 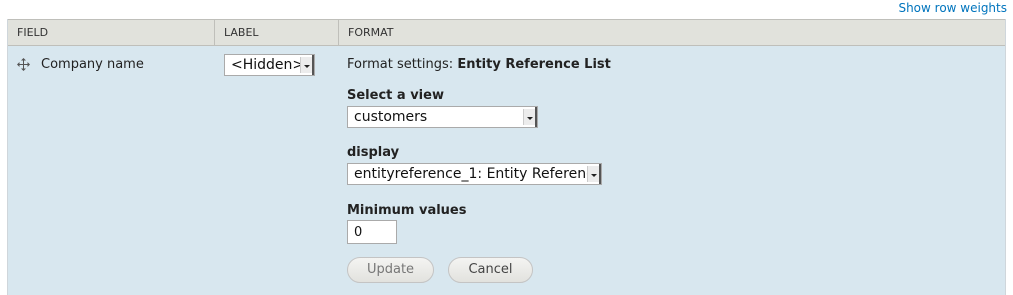 What do you see at coordinates (671, 32) in the screenshot?
I see `header-format: FORMAT` at bounding box center [671, 32].